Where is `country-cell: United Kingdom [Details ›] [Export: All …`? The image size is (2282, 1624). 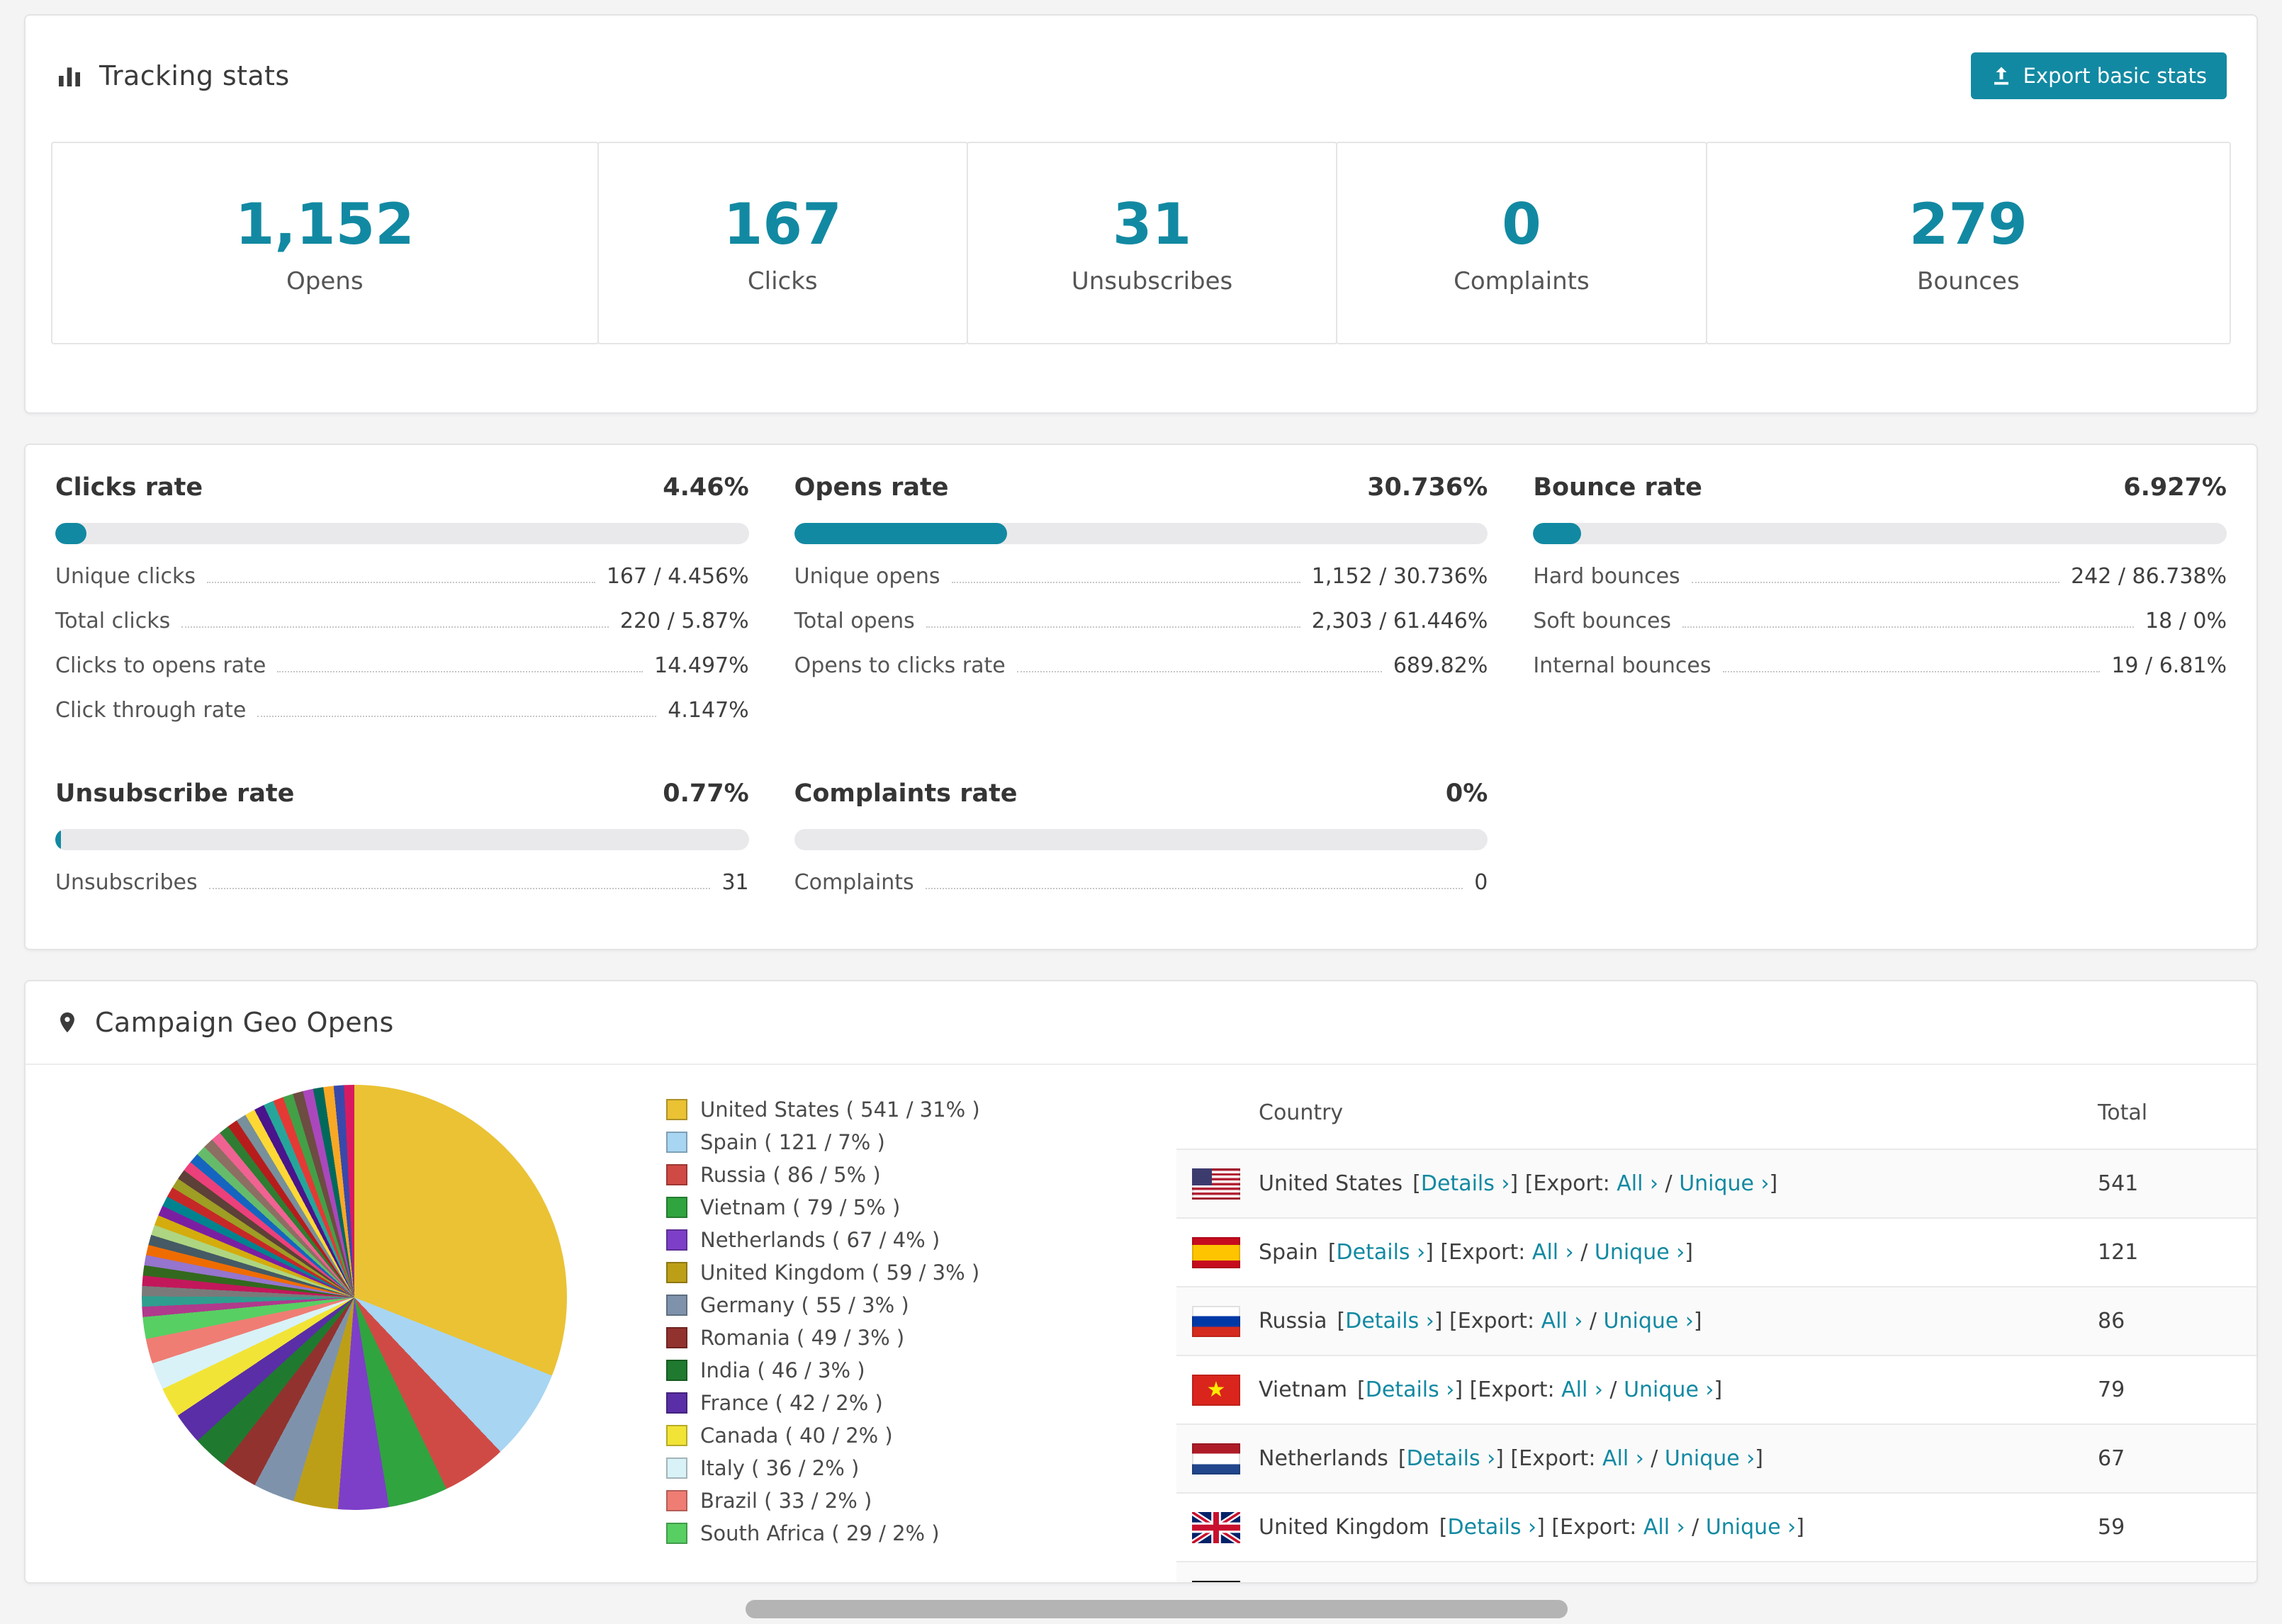 country-cell: United Kingdom [Details ›] [Export: All … is located at coordinates (1645, 1527).